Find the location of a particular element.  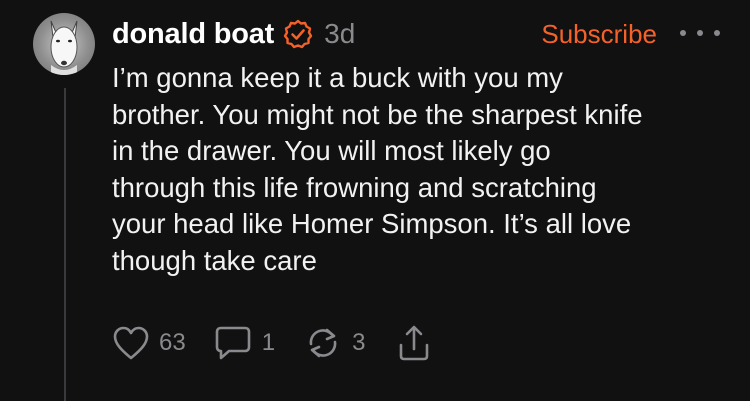

bull-terrier-avatar-icon is located at coordinates (64, 47).